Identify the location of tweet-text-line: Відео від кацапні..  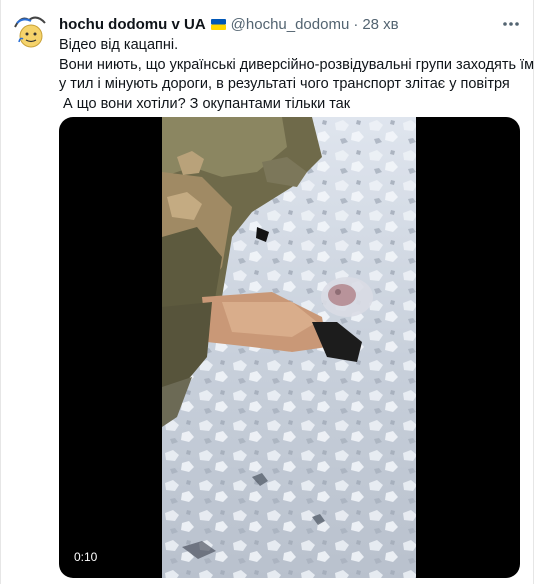
(119, 45).